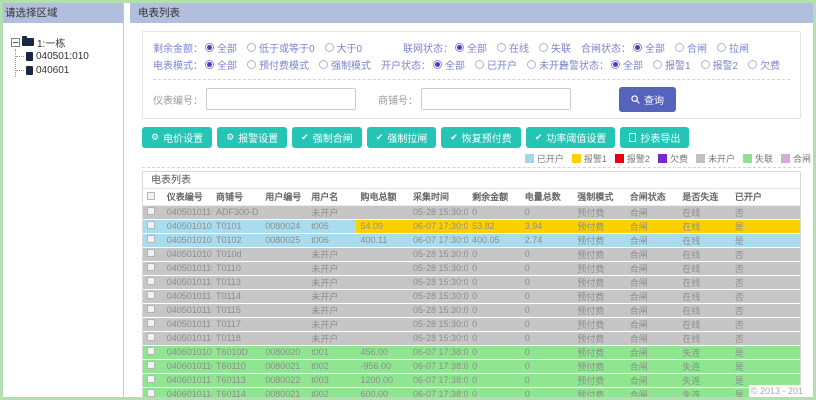  I want to click on radio-option: 低于或等于0, so click(281, 47).